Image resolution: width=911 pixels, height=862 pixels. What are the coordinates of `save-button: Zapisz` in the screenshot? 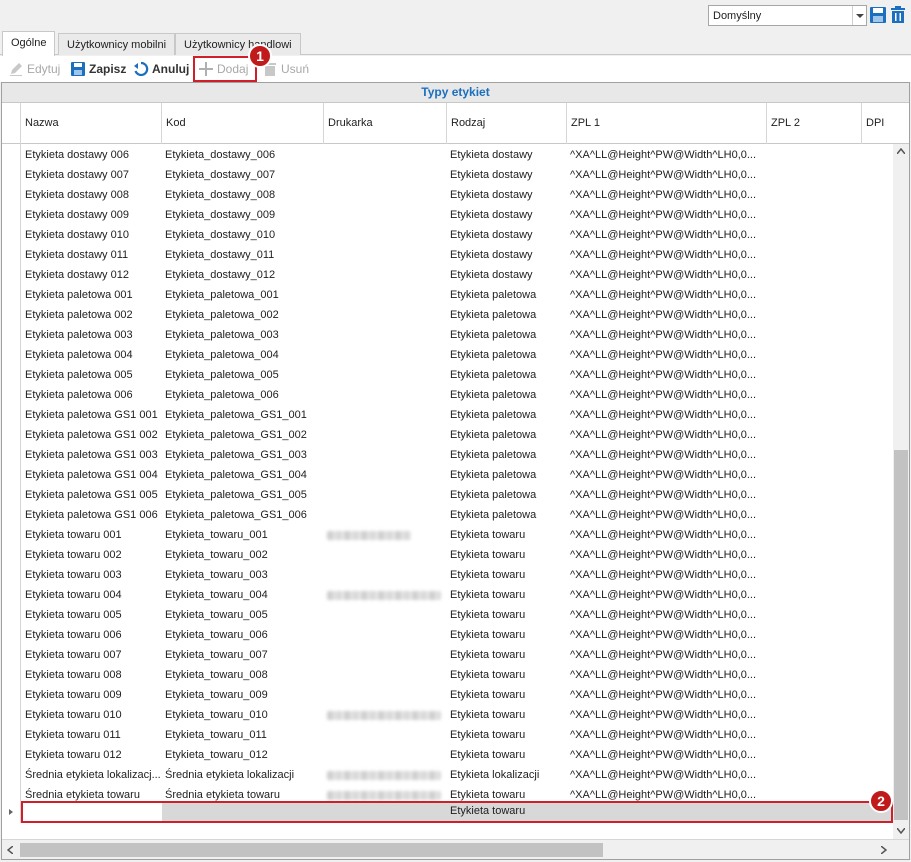 It's located at (98, 69).